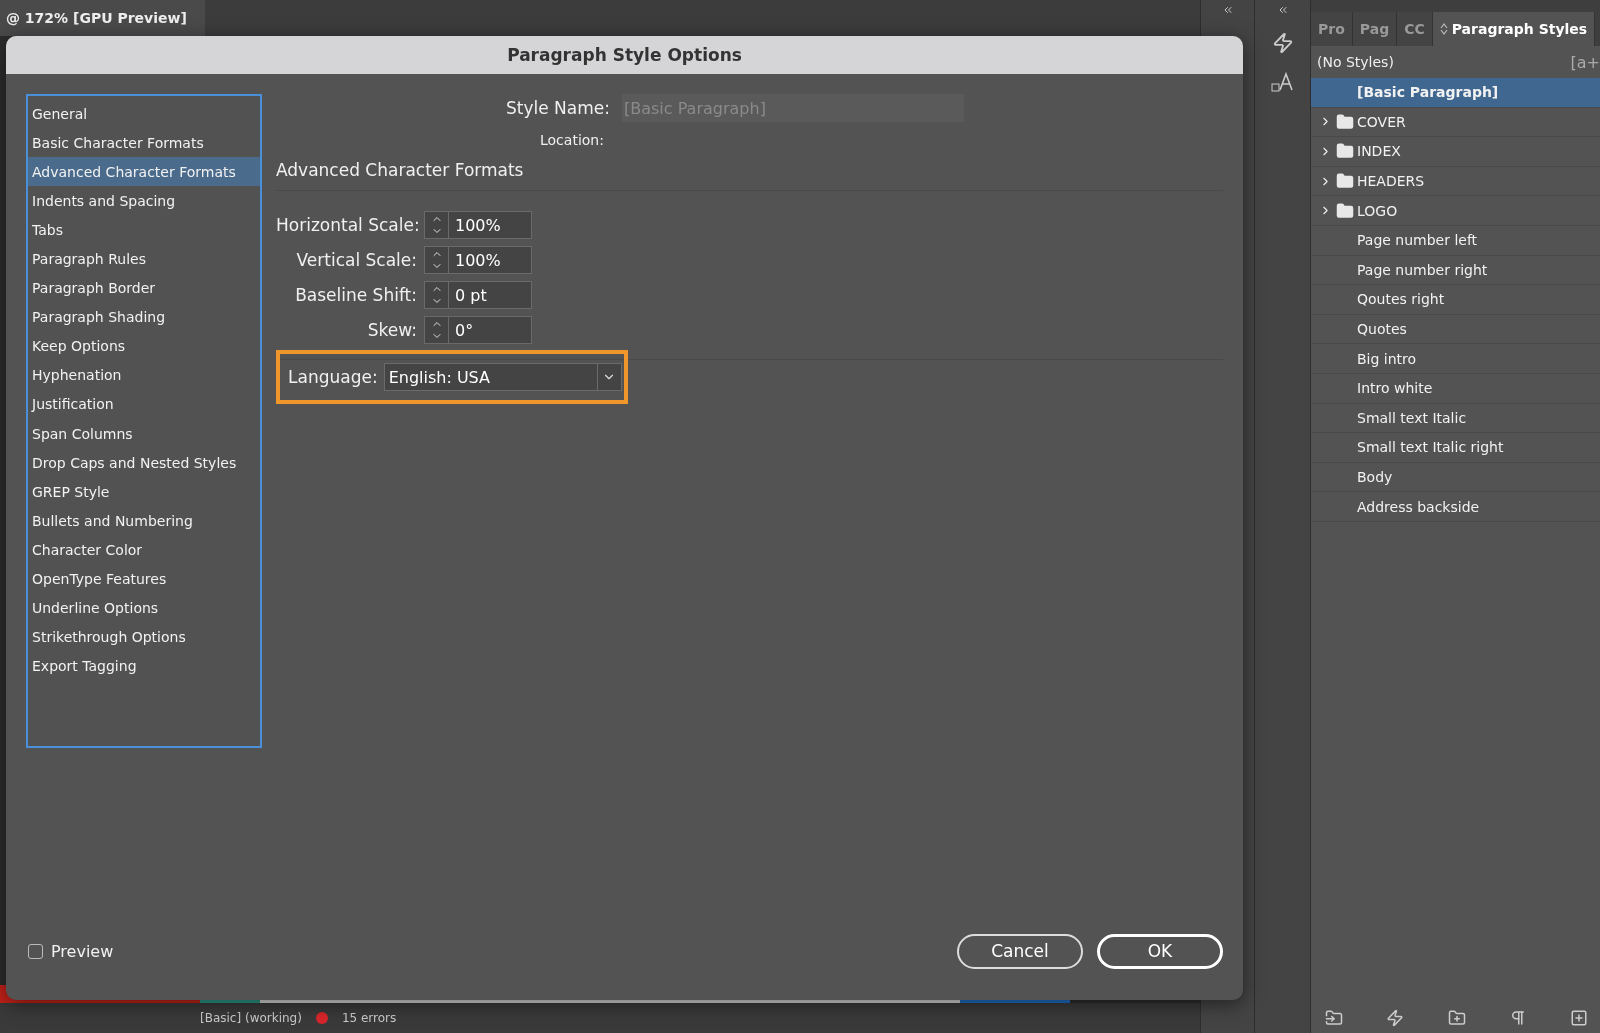 The width and height of the screenshot is (1600, 1033). I want to click on cancel-button: Cancel, so click(1020, 951).